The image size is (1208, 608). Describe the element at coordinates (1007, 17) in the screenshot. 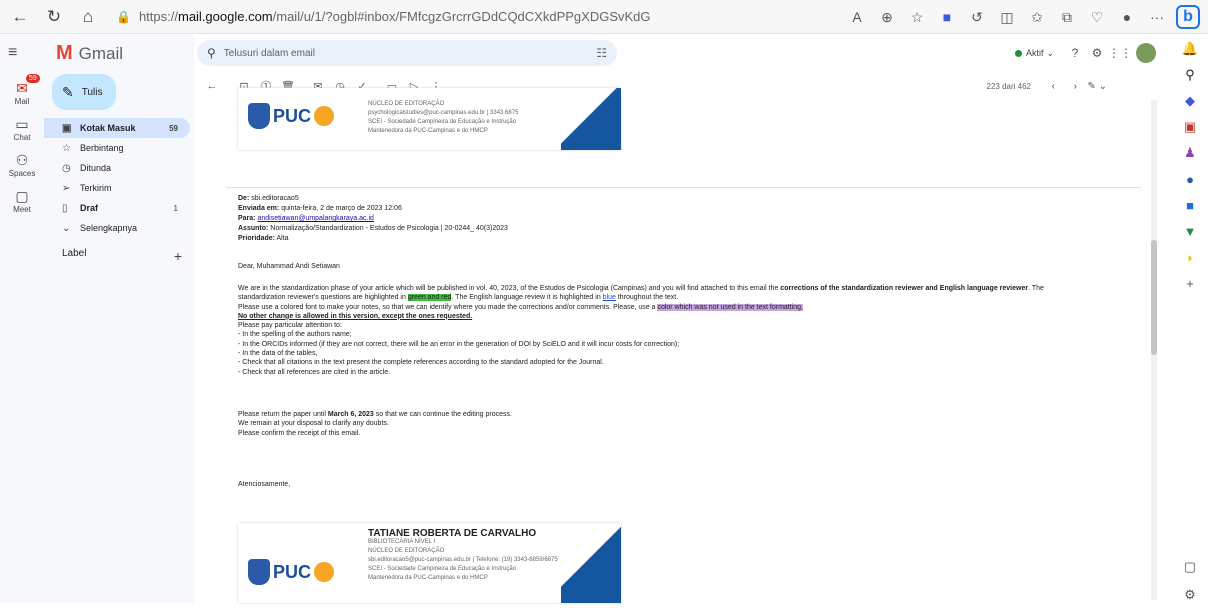

I see `split-screen-icon: ◫` at that location.